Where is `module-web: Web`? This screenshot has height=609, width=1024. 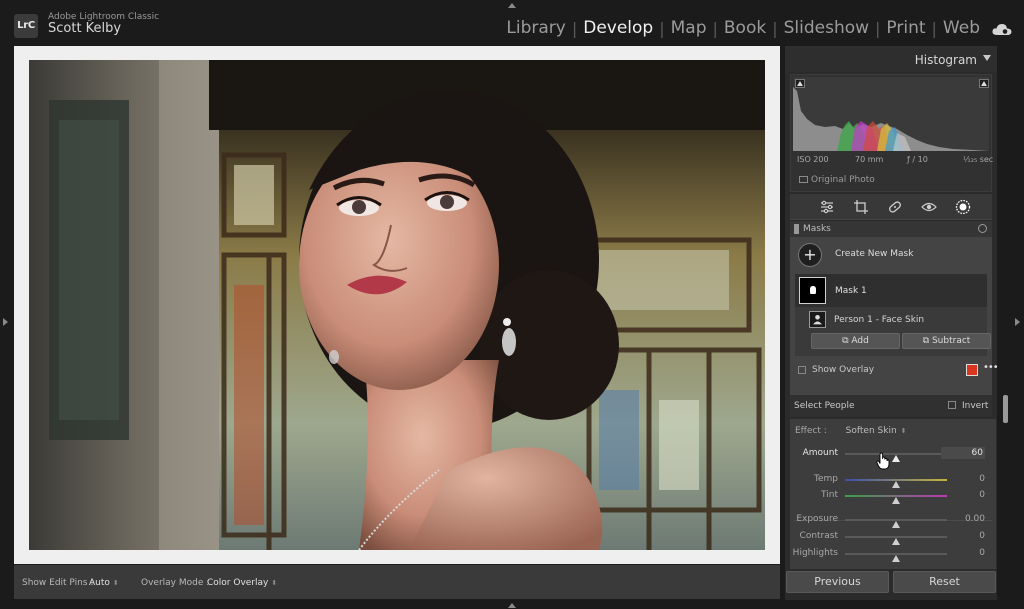
module-web: Web is located at coordinates (961, 28).